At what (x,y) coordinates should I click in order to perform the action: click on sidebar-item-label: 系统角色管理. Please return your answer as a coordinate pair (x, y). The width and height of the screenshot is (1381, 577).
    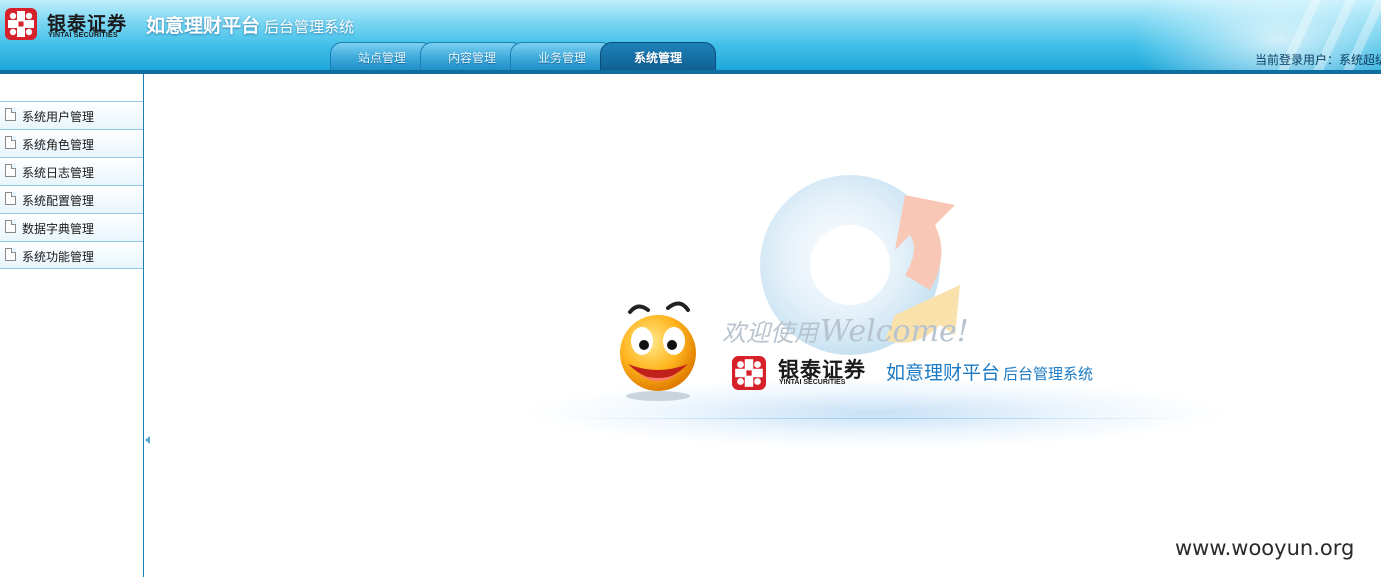
    Looking at the image, I should click on (58, 145).